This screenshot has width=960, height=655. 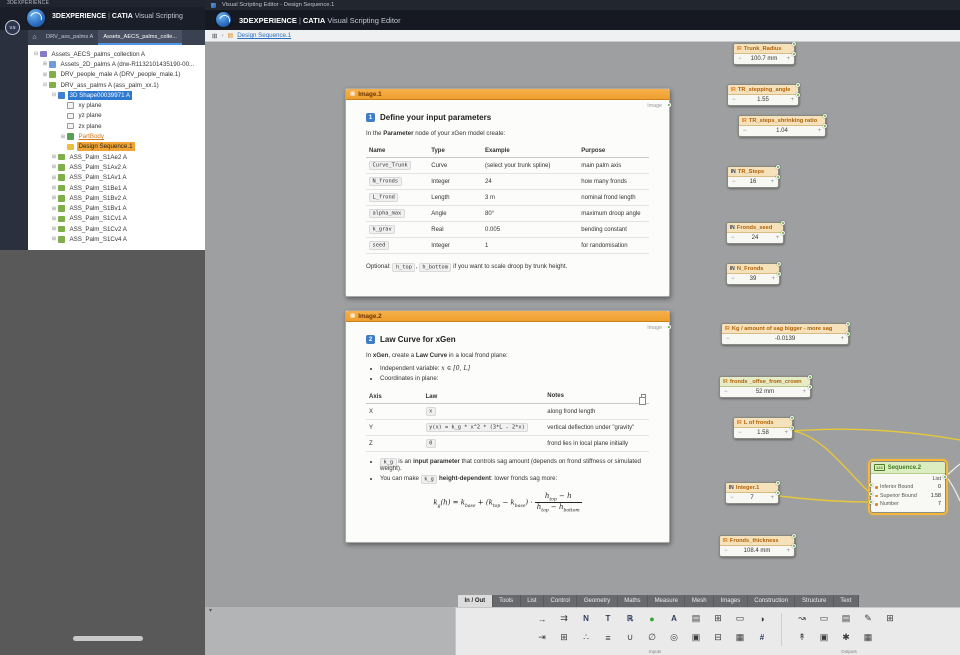 What do you see at coordinates (696, 618) in the screenshot?
I see `chart-input-icon: ▤` at bounding box center [696, 618].